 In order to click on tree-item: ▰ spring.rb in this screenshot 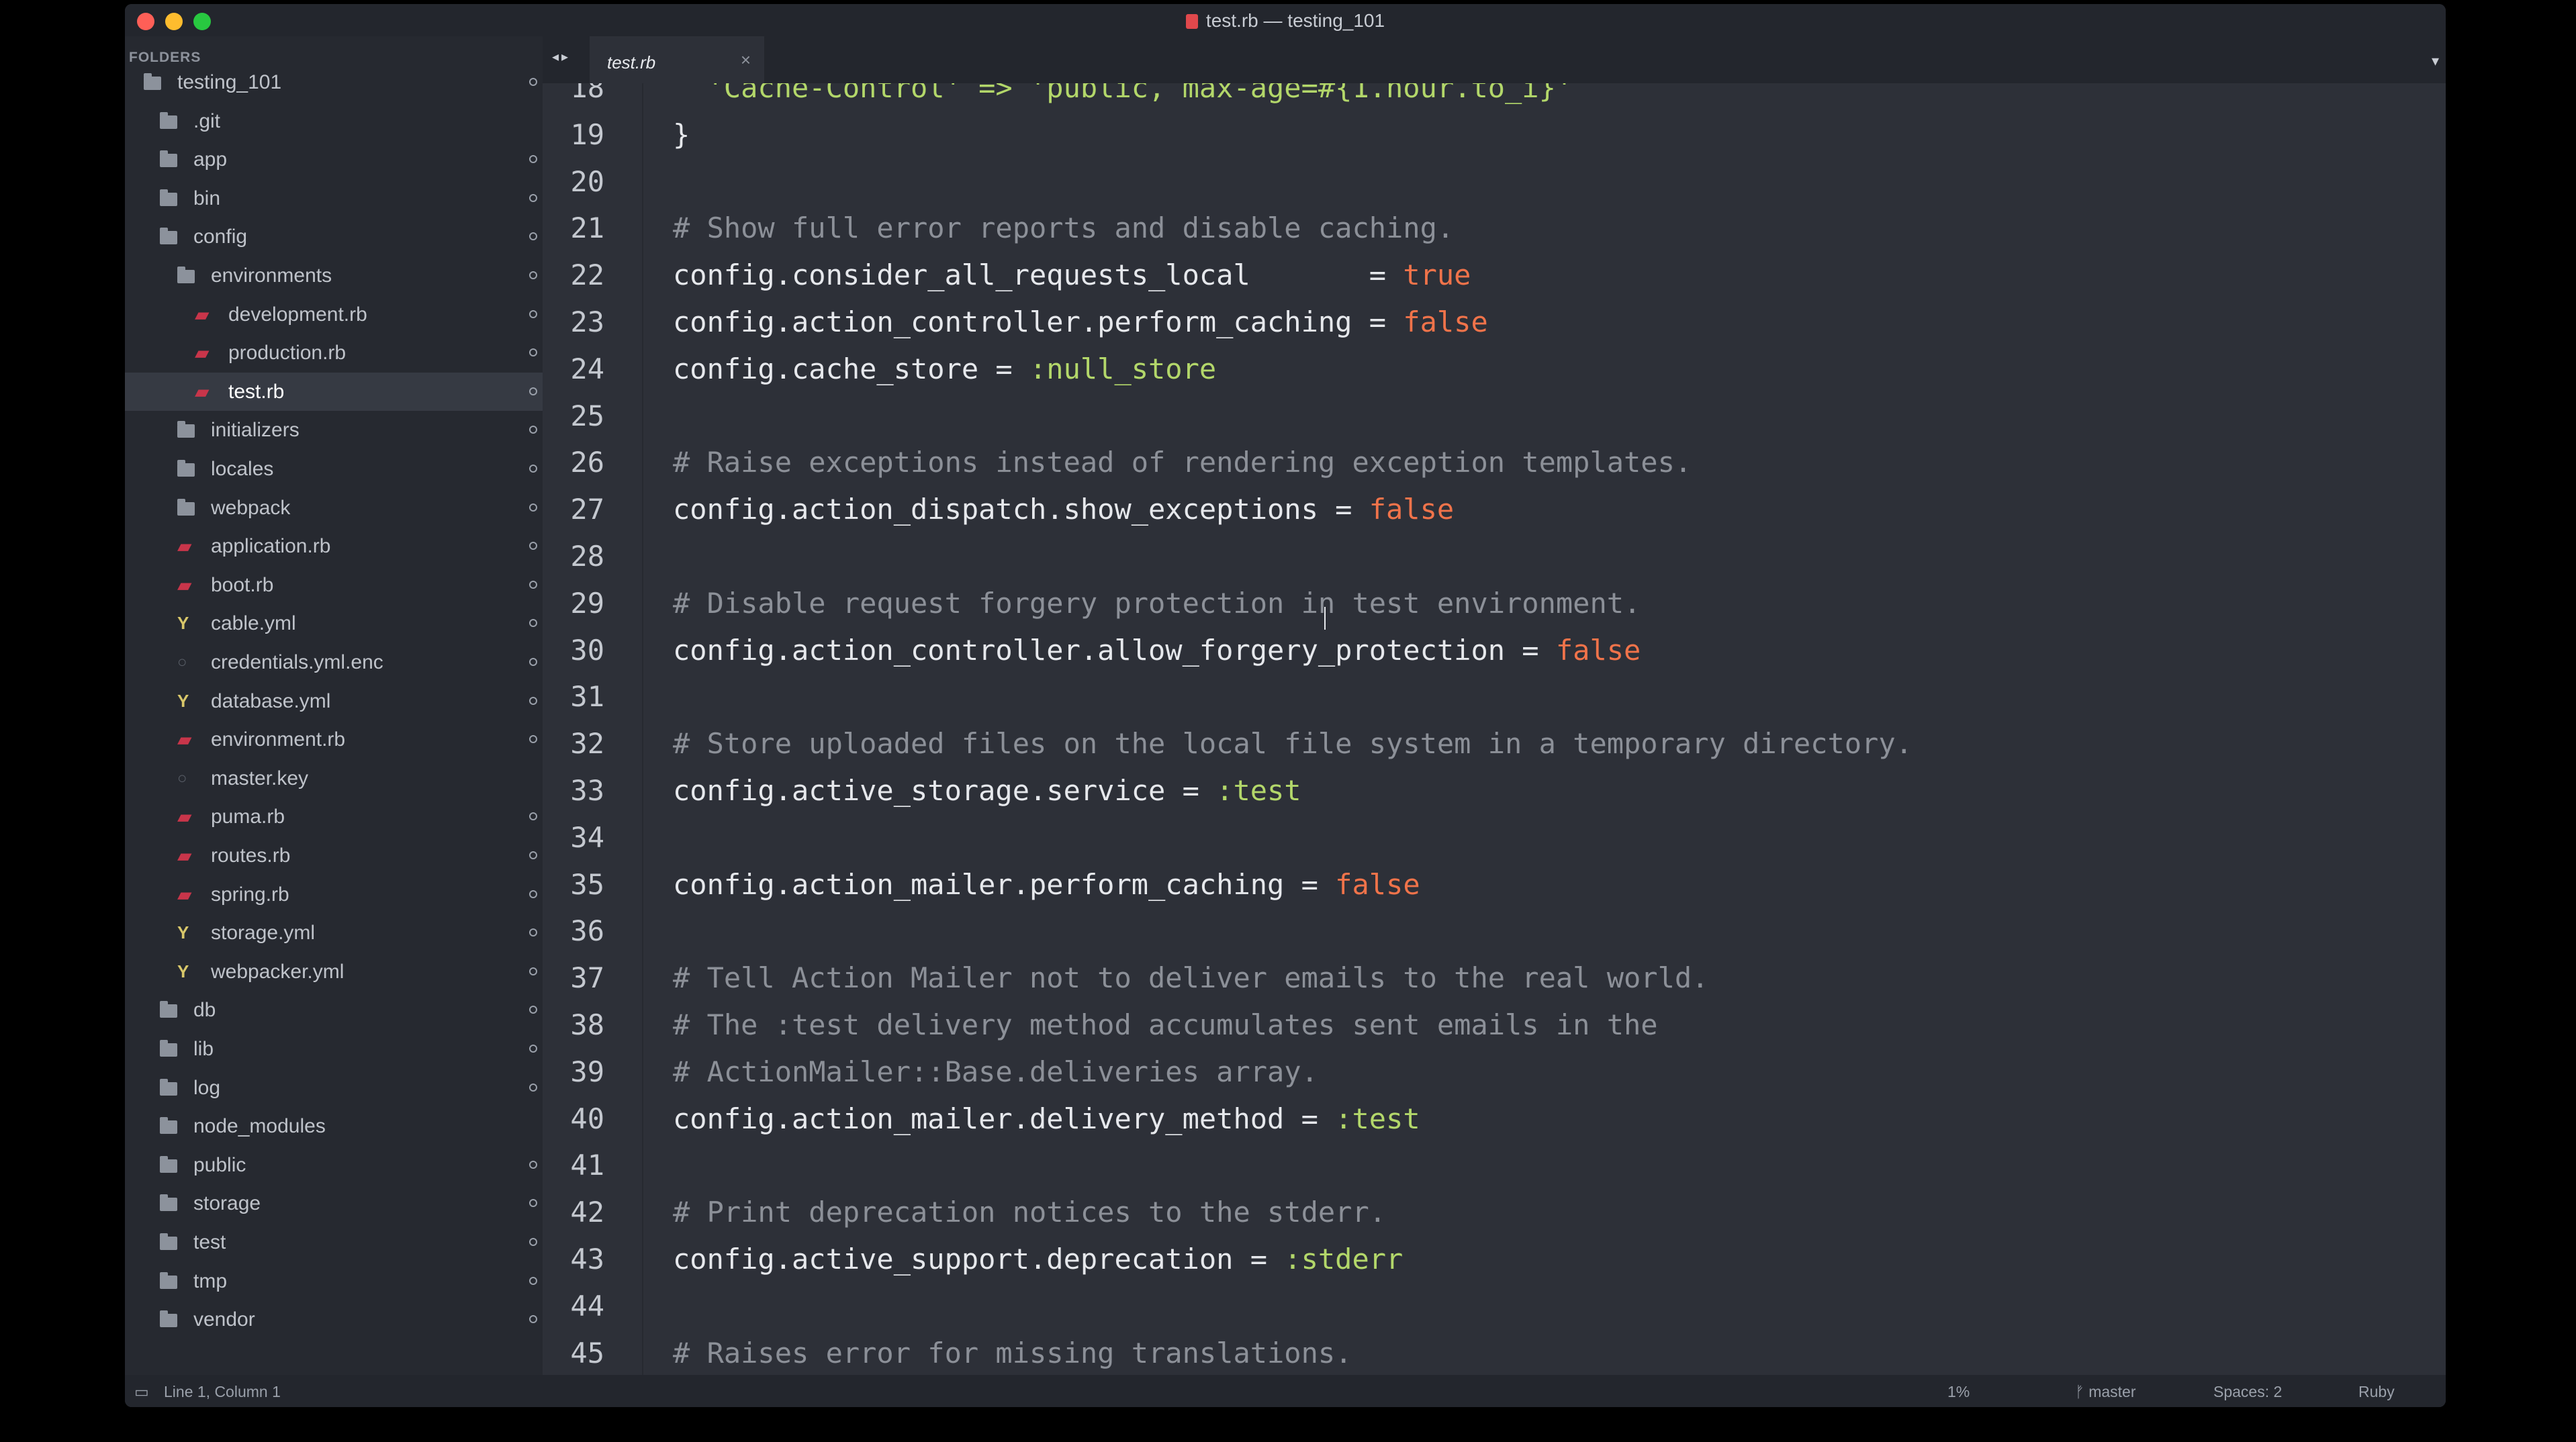, I will do `click(334, 894)`.